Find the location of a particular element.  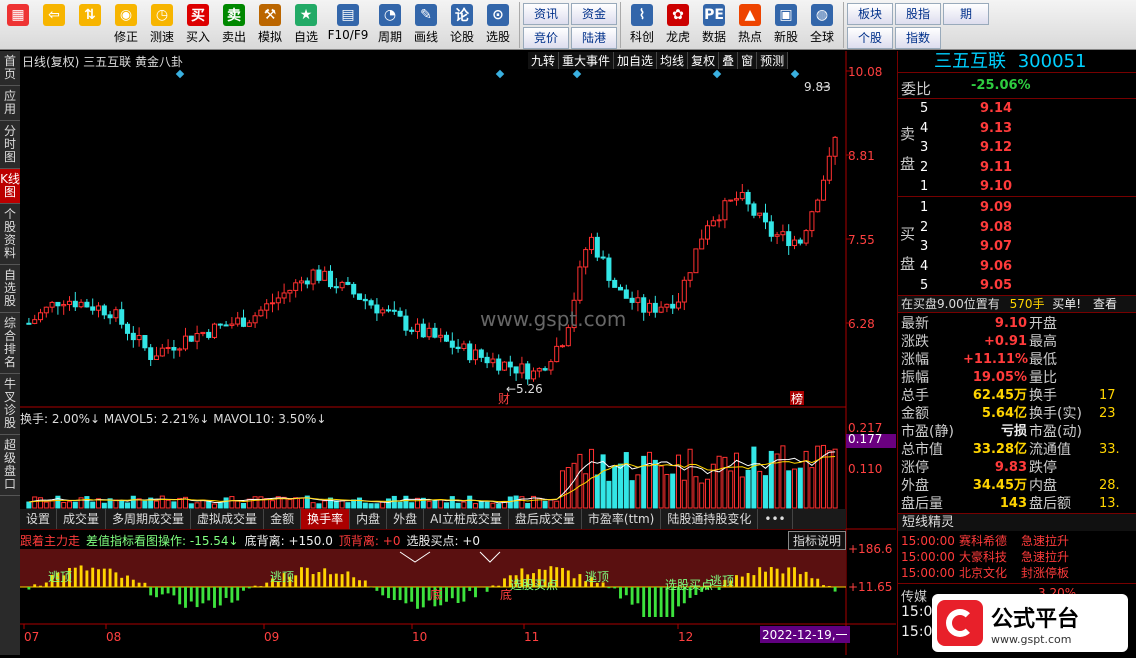

buttons2-button-5: ◍ 全球 is located at coordinates (822, 25).